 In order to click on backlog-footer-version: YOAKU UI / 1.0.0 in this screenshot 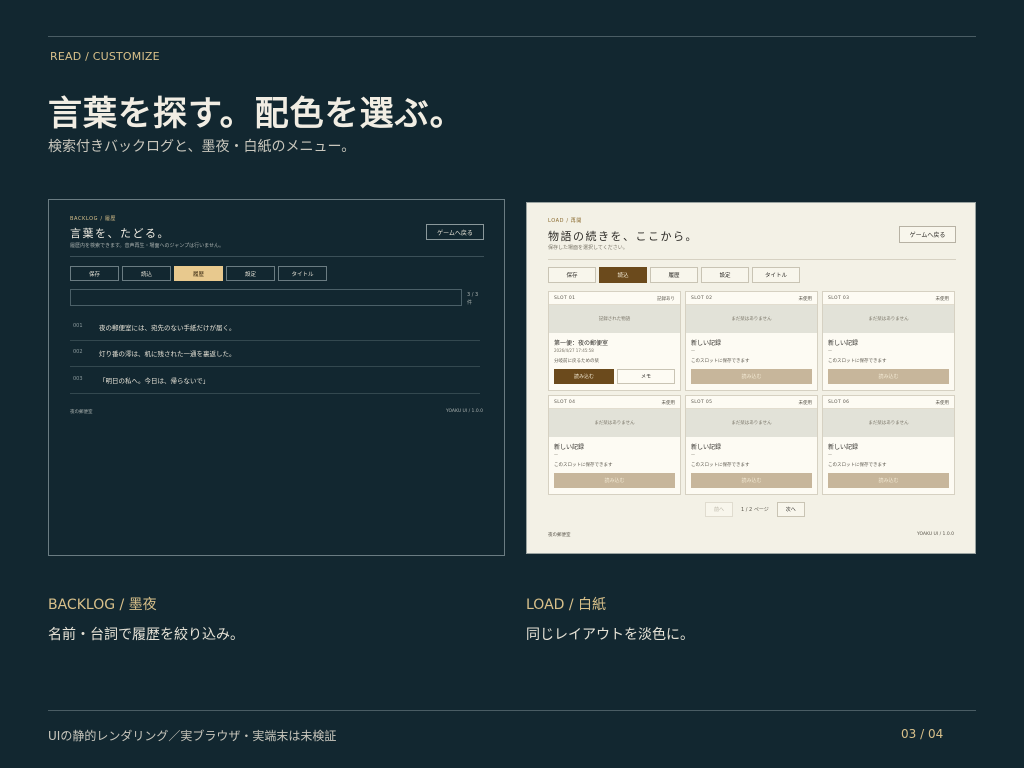, I will do `click(464, 411)`.